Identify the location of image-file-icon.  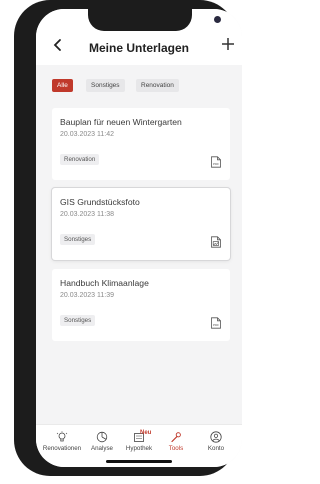
(216, 242).